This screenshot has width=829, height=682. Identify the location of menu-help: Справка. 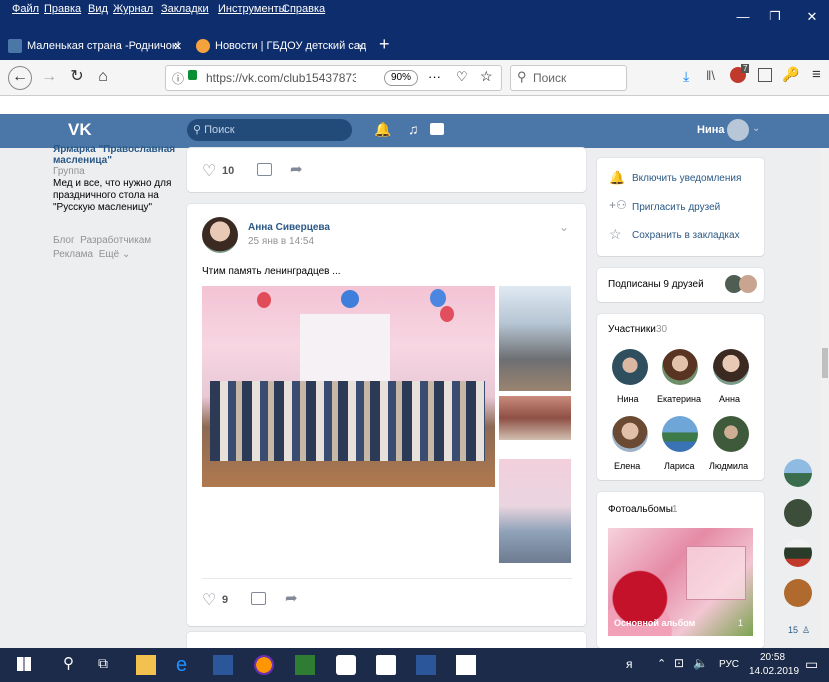
(303, 9).